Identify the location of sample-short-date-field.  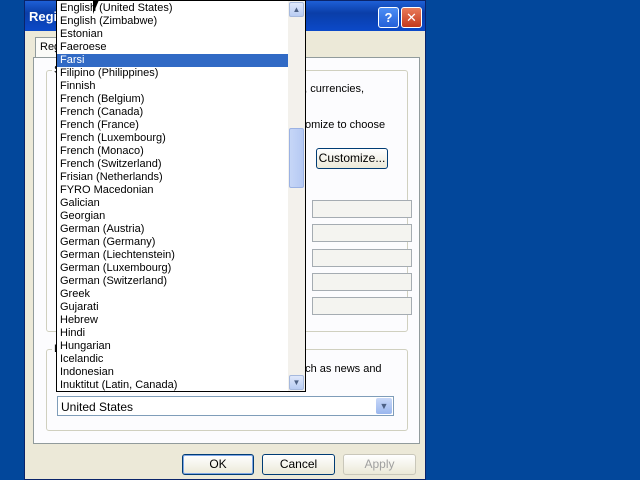
(362, 282).